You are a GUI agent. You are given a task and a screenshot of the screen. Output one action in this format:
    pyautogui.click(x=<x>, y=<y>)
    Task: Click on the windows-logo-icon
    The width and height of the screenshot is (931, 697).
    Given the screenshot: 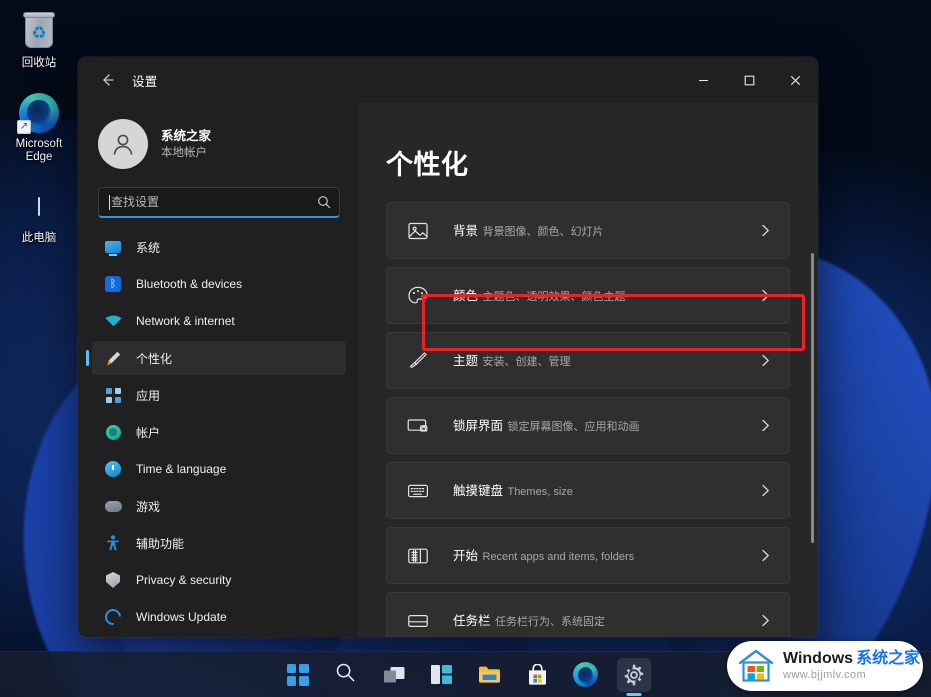 What is the action you would take?
    pyautogui.click(x=297, y=674)
    